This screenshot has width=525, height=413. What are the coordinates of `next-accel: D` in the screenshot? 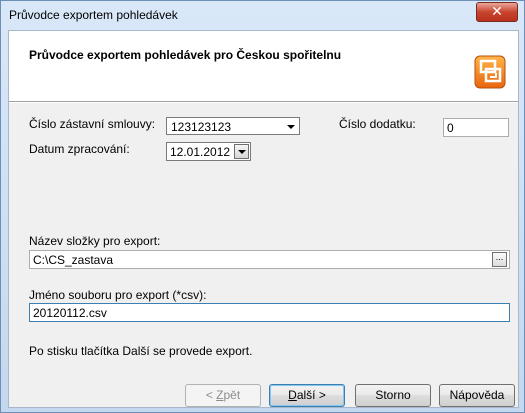 It's located at (292, 395).